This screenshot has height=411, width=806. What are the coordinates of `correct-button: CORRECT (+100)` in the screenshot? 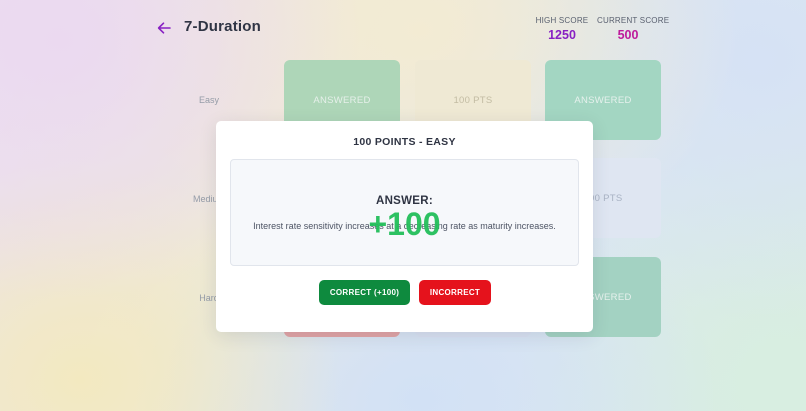 It's located at (364, 292).